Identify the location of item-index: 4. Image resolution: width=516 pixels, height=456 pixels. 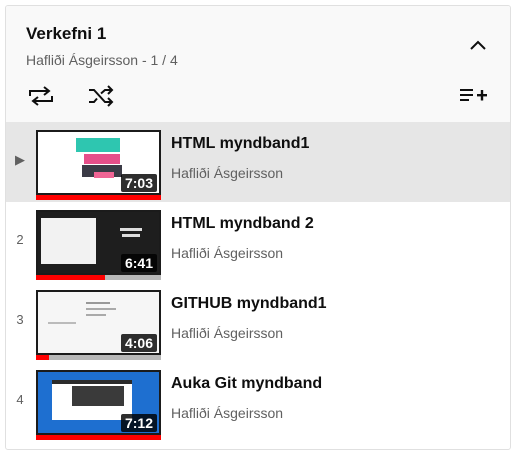
(20, 399).